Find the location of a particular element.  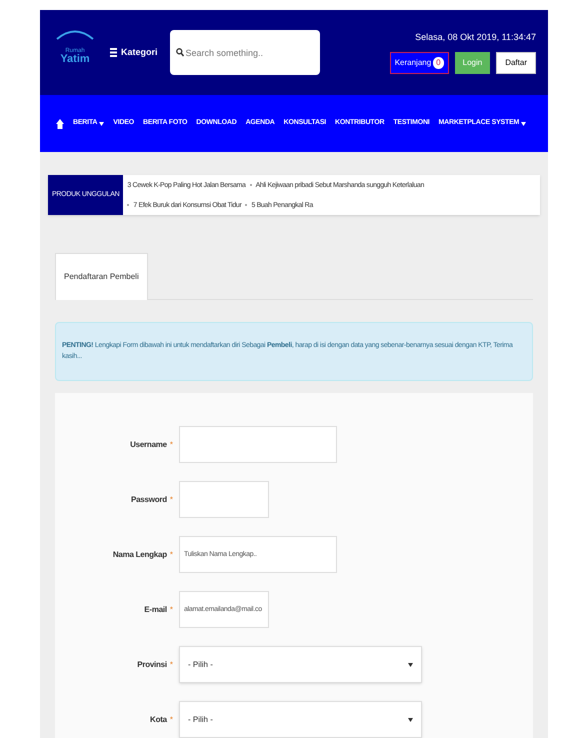

field-label: Password is located at coordinates (149, 500).